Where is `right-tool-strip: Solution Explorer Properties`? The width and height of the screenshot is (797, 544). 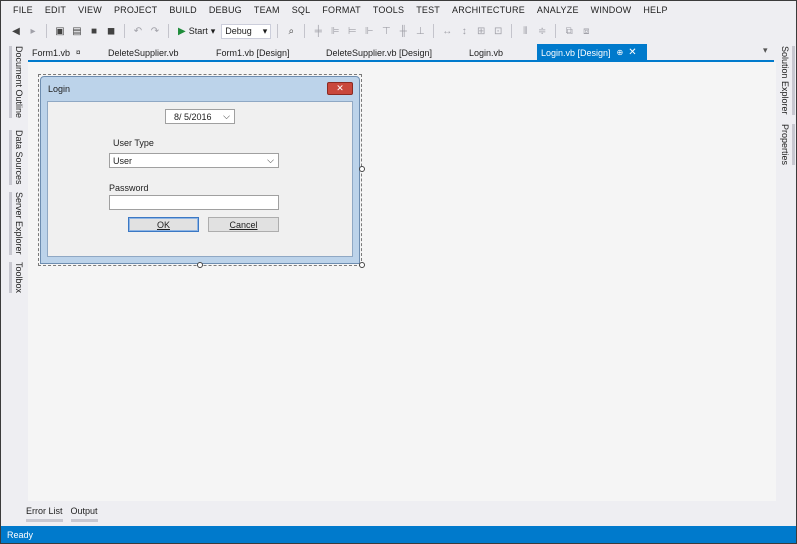 right-tool-strip: Solution Explorer Properties is located at coordinates (786, 285).